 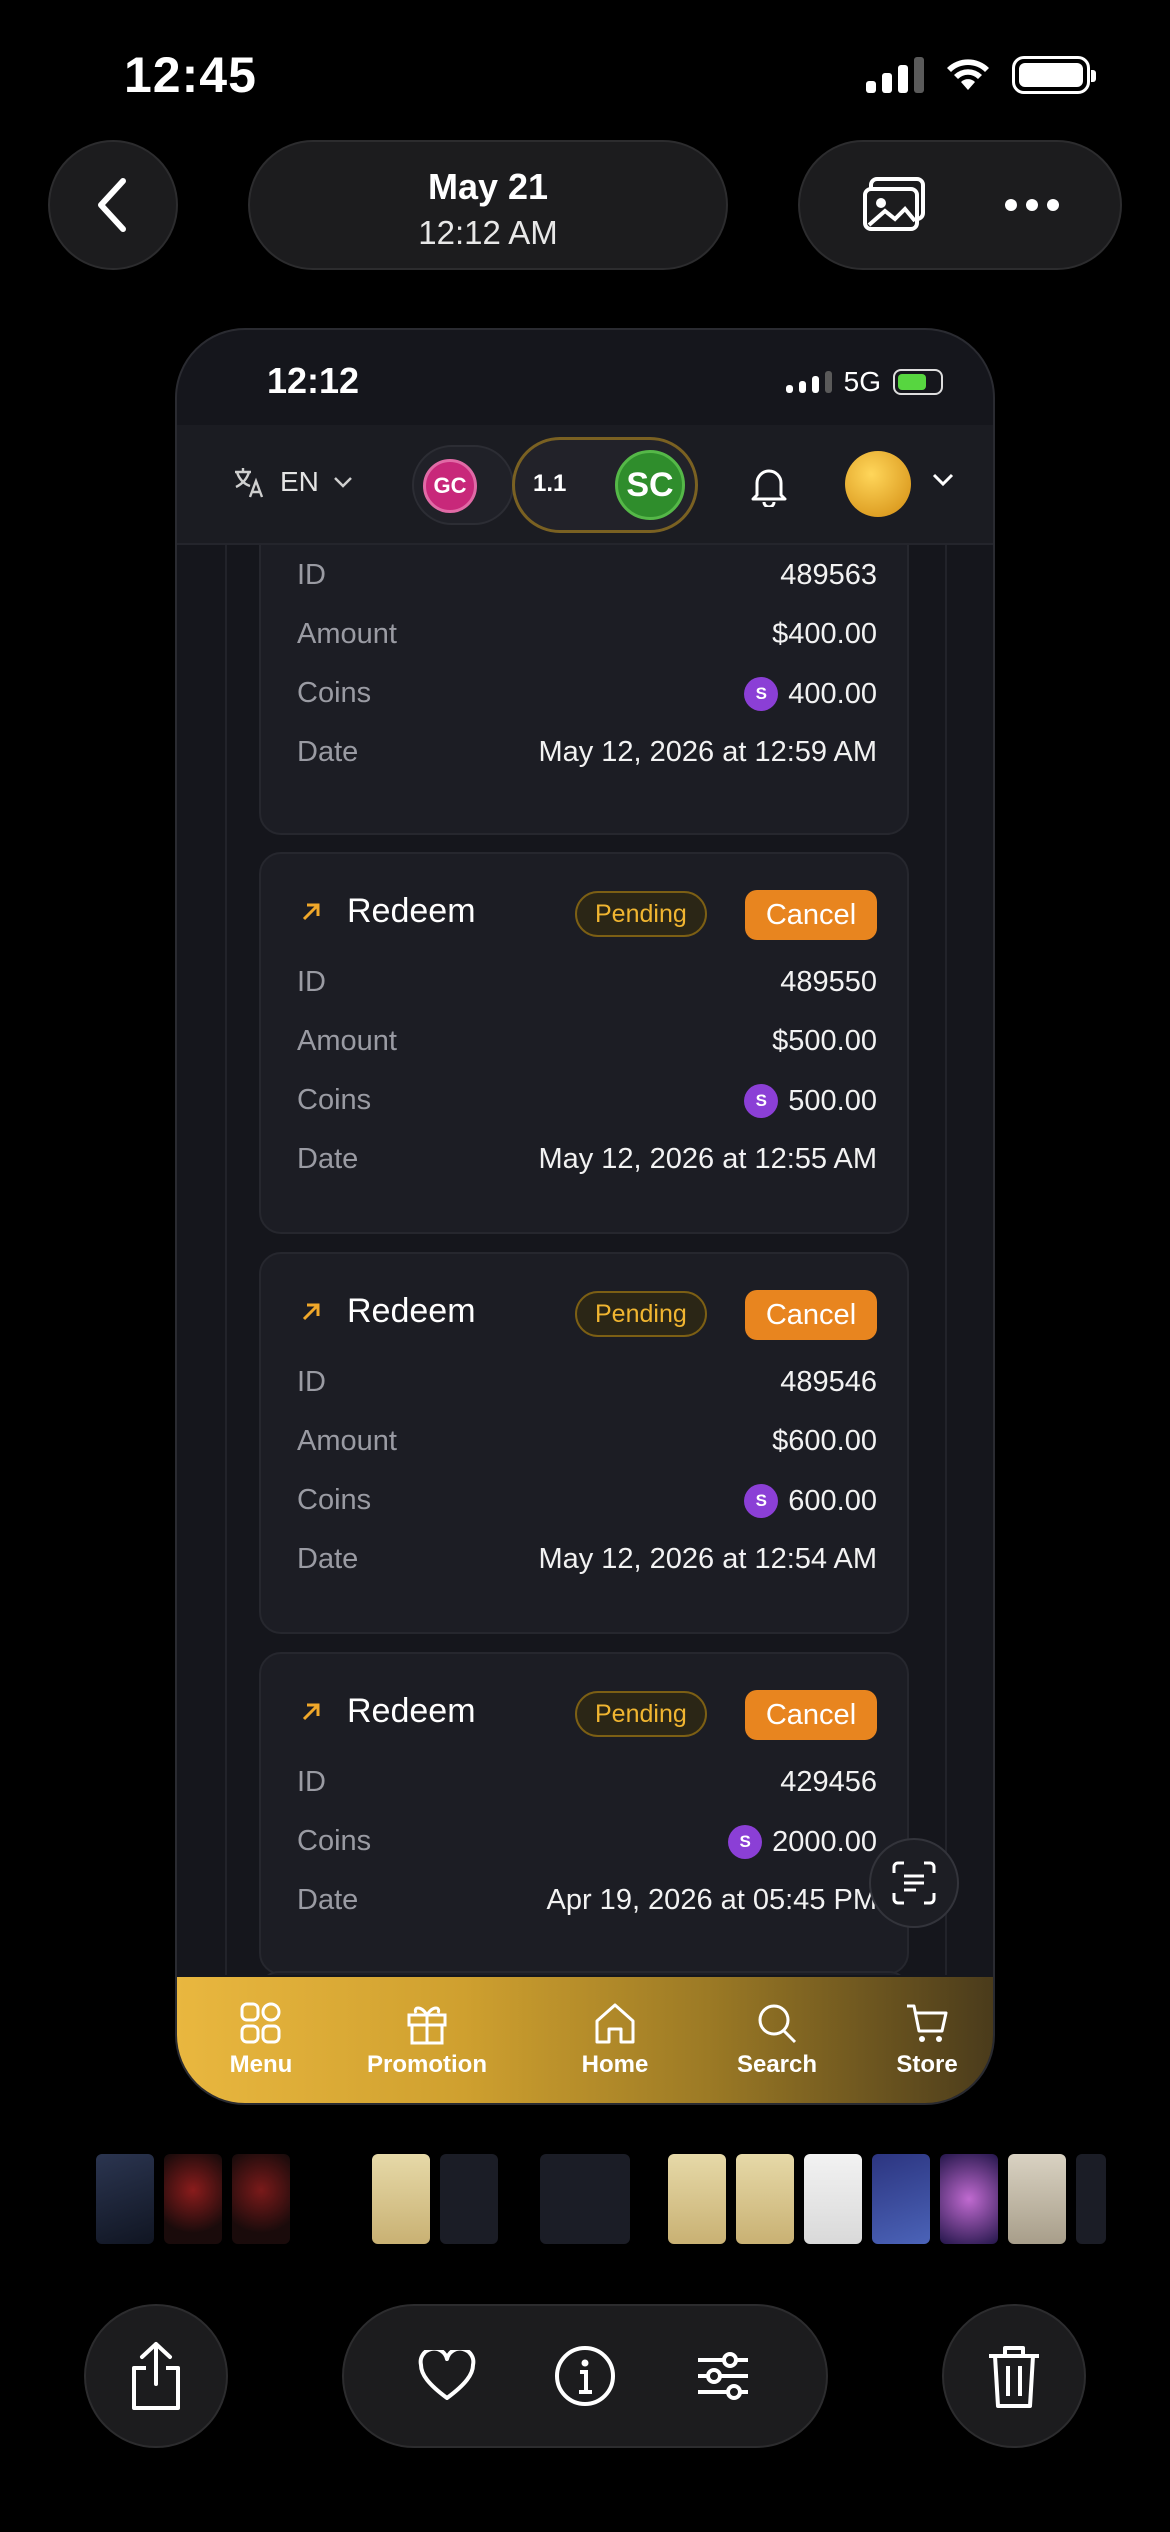 What do you see at coordinates (313, 380) in the screenshot?
I see `inner-status-time: 12:12` at bounding box center [313, 380].